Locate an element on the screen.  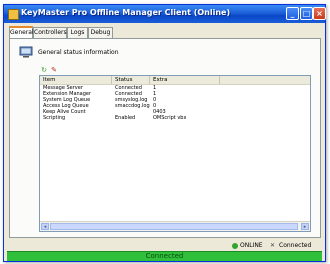
scroll-left-button: ◂ is located at coordinates (45, 226).